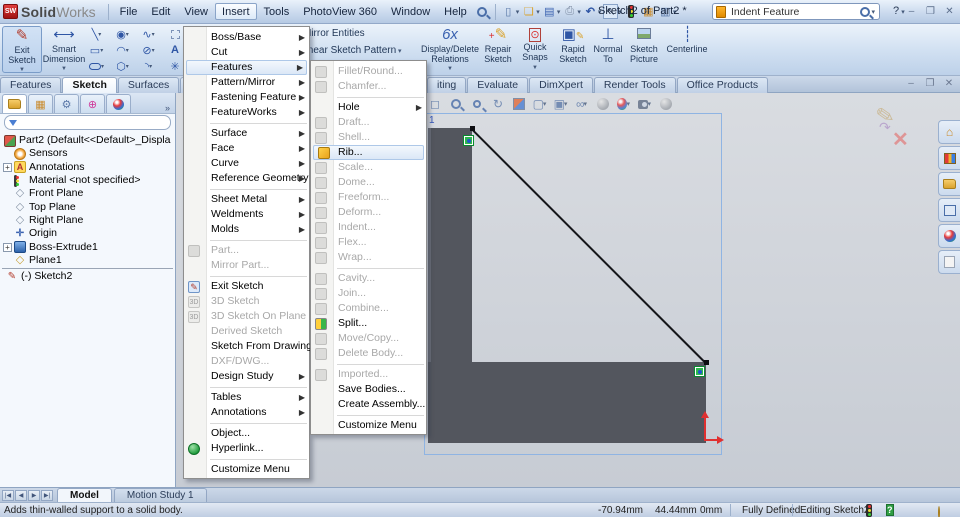 The image size is (960, 517). Describe the element at coordinates (123, 50) in the screenshot. I see `arc-tool-icon: ◠ ▾` at that location.